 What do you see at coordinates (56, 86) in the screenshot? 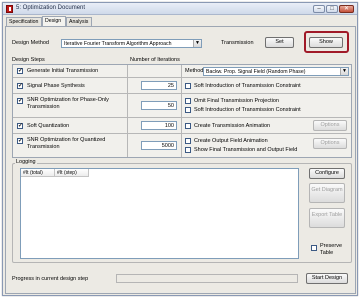
I see `step-label: Signal Phase Synthesis` at bounding box center [56, 86].